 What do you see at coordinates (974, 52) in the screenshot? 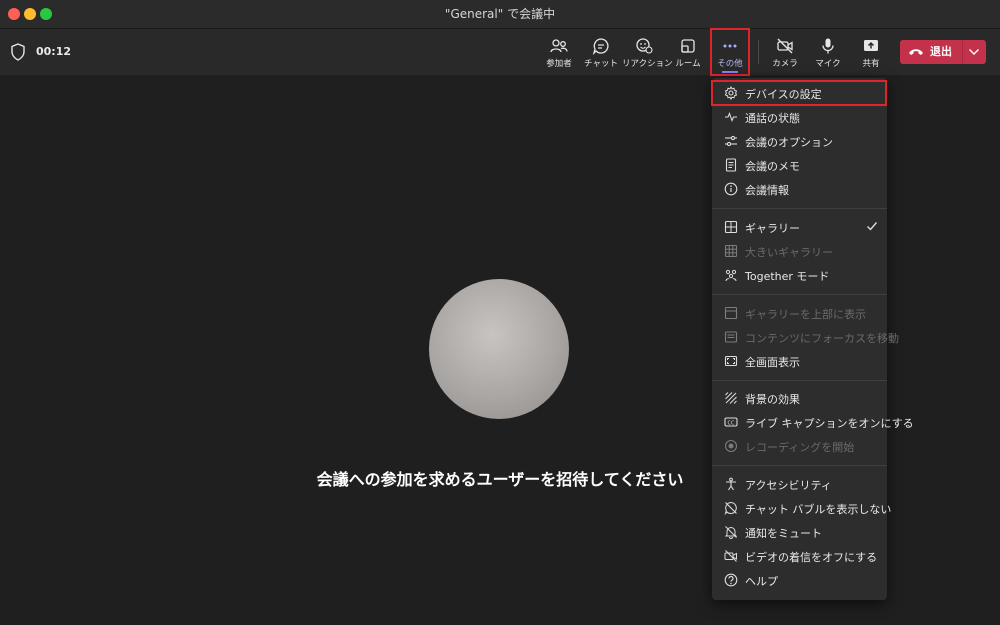
I see `chevron-down-icon` at bounding box center [974, 52].